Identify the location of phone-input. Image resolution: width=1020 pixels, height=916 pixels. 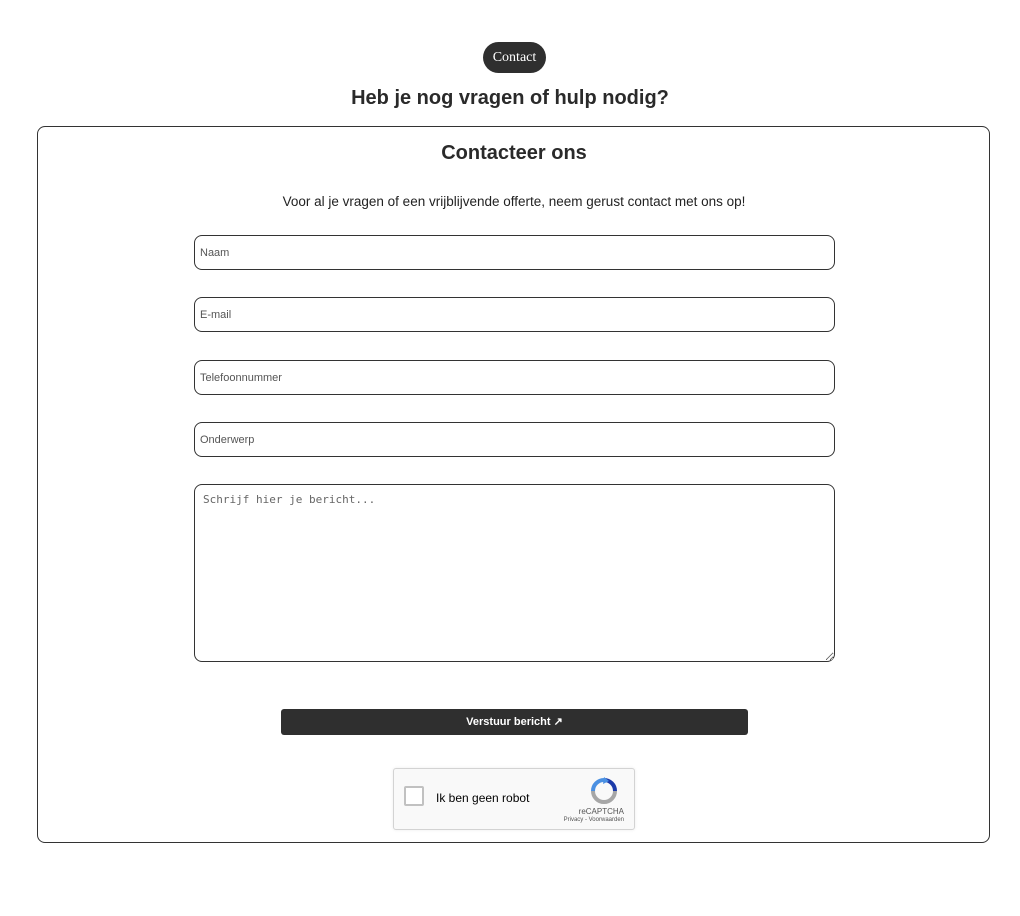
(514, 377).